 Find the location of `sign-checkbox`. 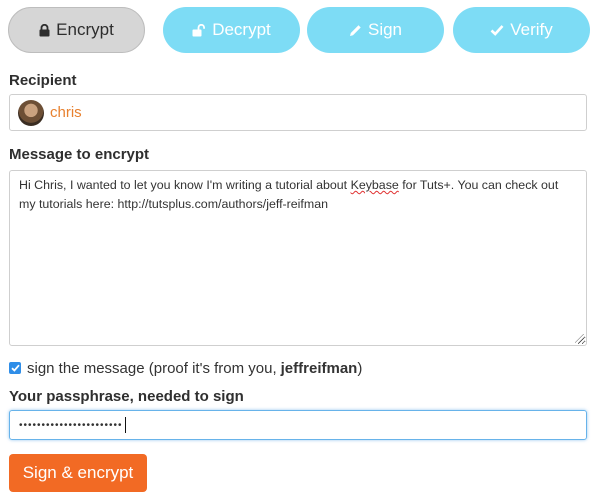

sign-checkbox is located at coordinates (15, 368).